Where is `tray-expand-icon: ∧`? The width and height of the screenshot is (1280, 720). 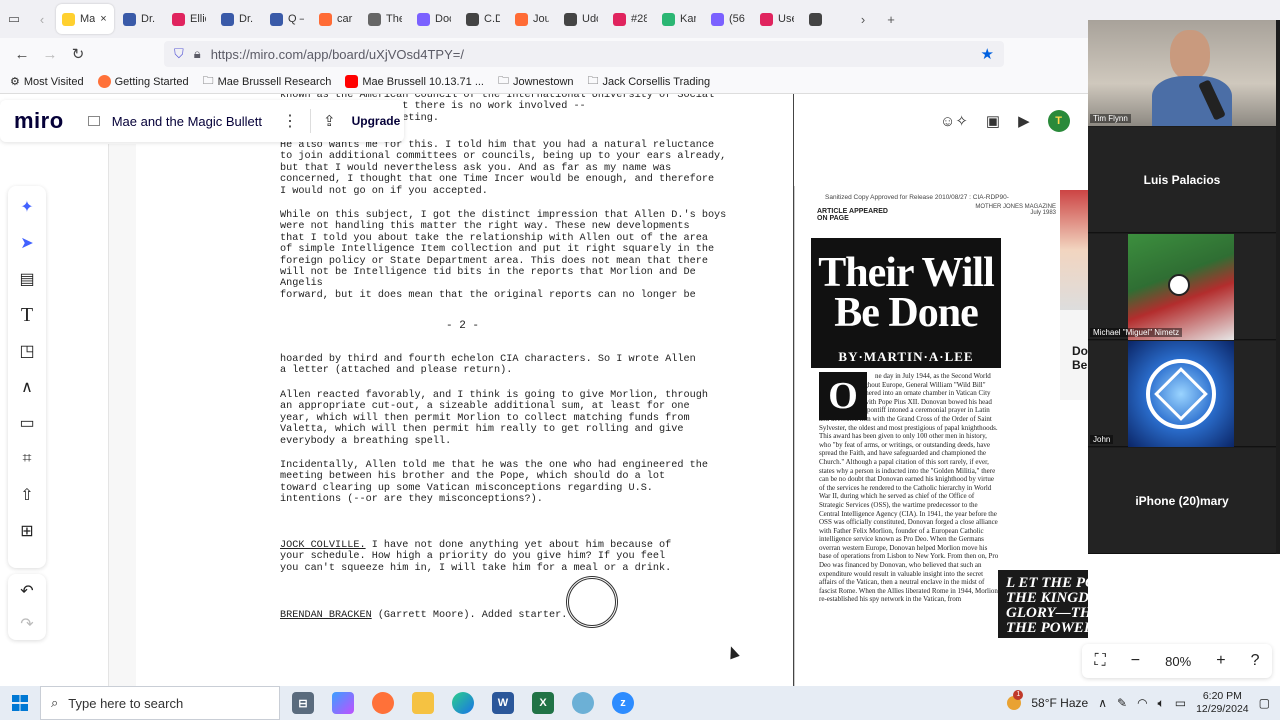 tray-expand-icon: ∧ is located at coordinates (1102, 703).